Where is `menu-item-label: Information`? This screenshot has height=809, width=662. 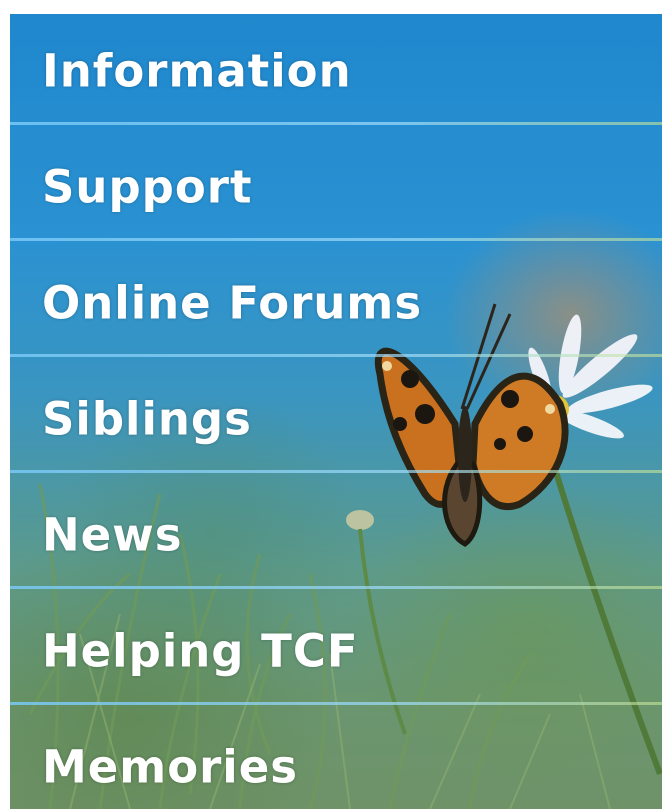 menu-item-label: Information is located at coordinates (197, 71).